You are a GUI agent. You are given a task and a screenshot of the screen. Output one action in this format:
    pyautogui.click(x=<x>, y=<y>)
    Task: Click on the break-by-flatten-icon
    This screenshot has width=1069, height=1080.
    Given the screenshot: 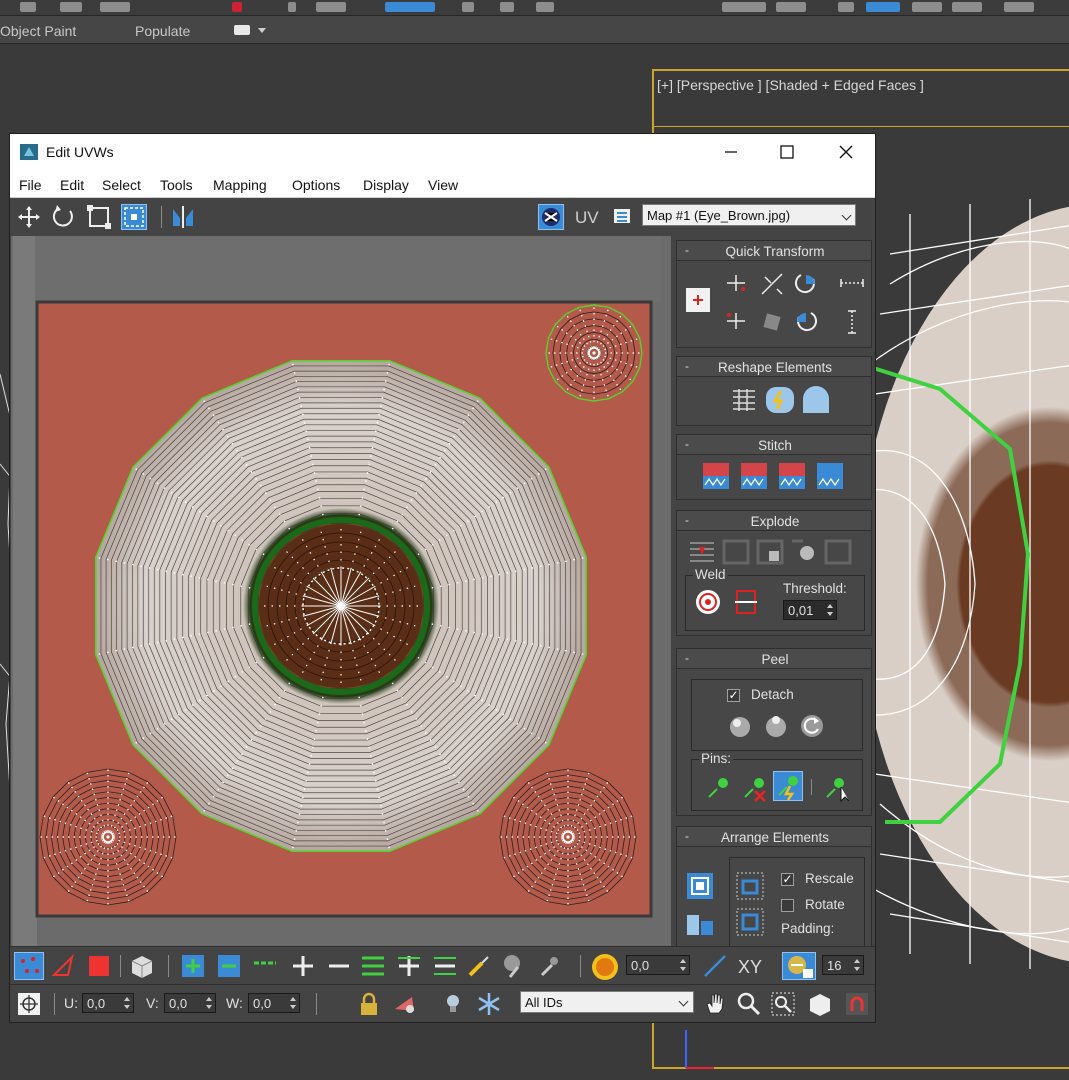 What is the action you would take?
    pyautogui.click(x=770, y=552)
    